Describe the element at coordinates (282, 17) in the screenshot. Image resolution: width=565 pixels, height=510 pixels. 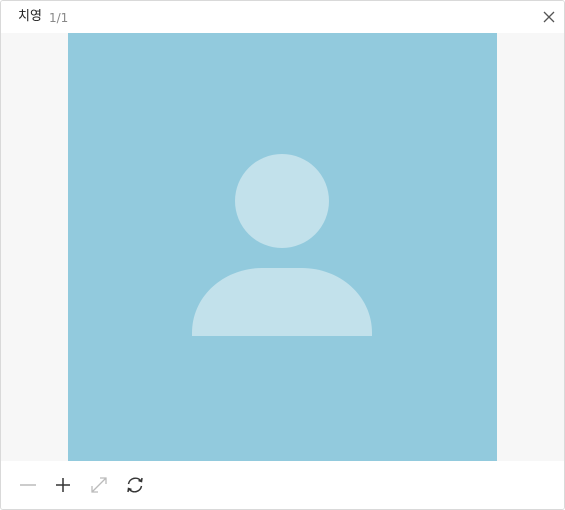
I see `viewer-header: 치영 1/1` at that location.